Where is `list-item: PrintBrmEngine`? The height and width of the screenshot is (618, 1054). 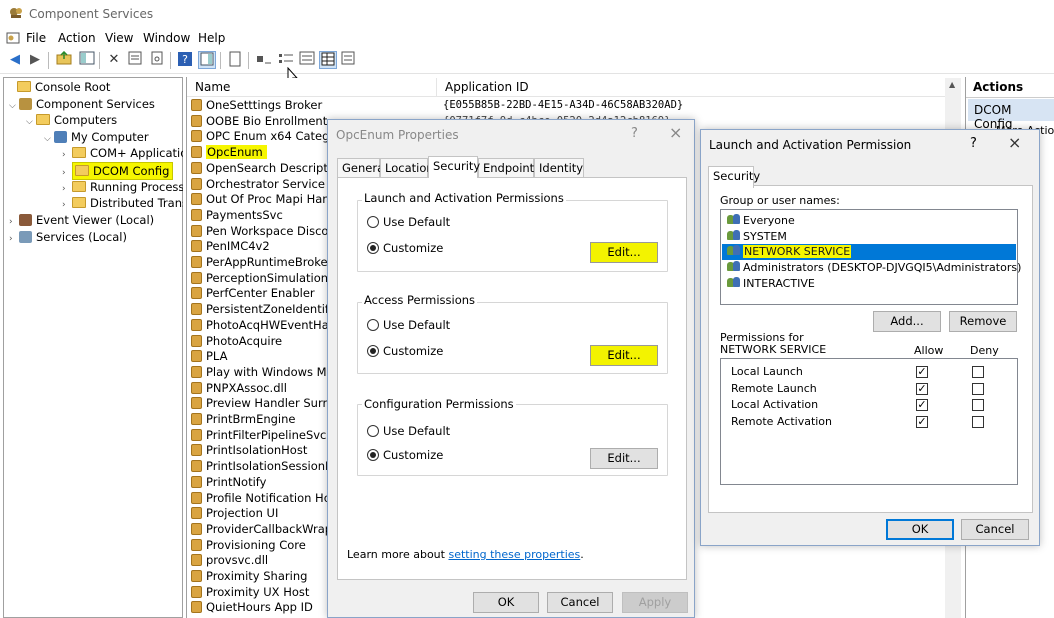
list-item: PrintBrmEngine is located at coordinates (261, 420).